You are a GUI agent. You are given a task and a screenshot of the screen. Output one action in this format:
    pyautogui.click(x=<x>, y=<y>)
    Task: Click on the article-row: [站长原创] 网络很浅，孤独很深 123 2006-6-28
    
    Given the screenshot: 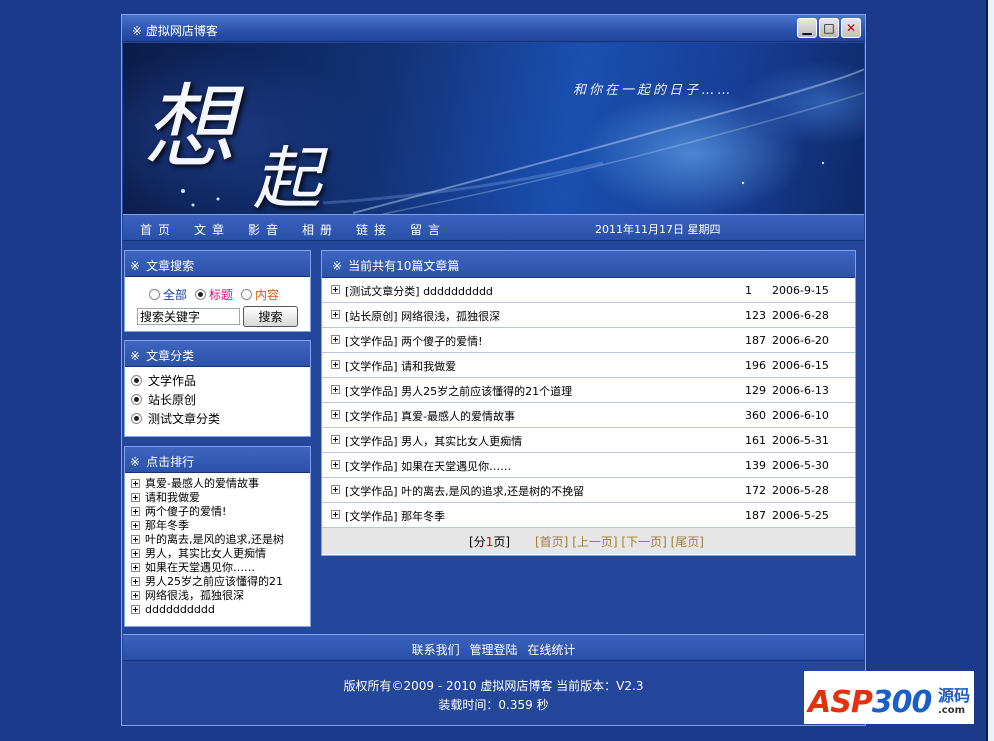 What is the action you would take?
    pyautogui.click(x=588, y=315)
    